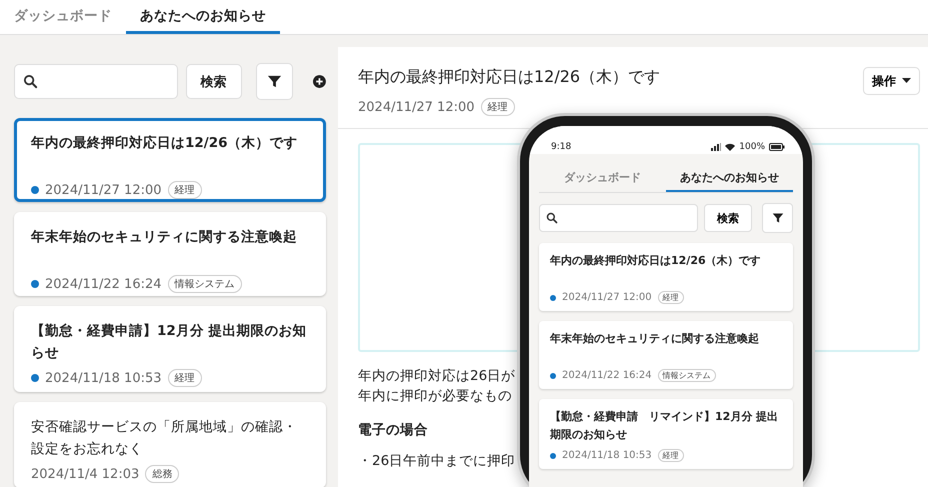 The height and width of the screenshot is (487, 928). Describe the element at coordinates (169, 341) in the screenshot. I see `notice-title: 【勤怠・経費申請】12月分 提出期限のお知らせ` at that location.